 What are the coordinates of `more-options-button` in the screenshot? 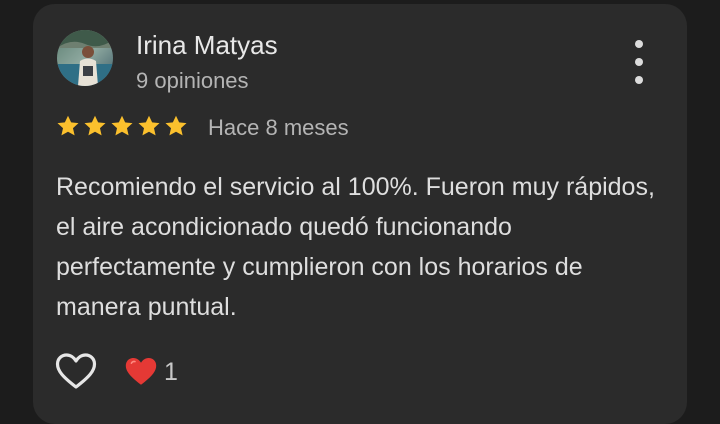 It's located at (639, 62).